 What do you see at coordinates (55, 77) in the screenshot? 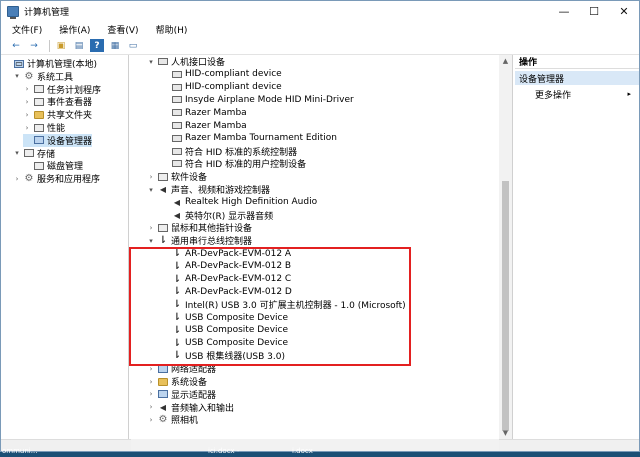
I see `console-tree-label: 系统工具` at bounding box center [55, 77].